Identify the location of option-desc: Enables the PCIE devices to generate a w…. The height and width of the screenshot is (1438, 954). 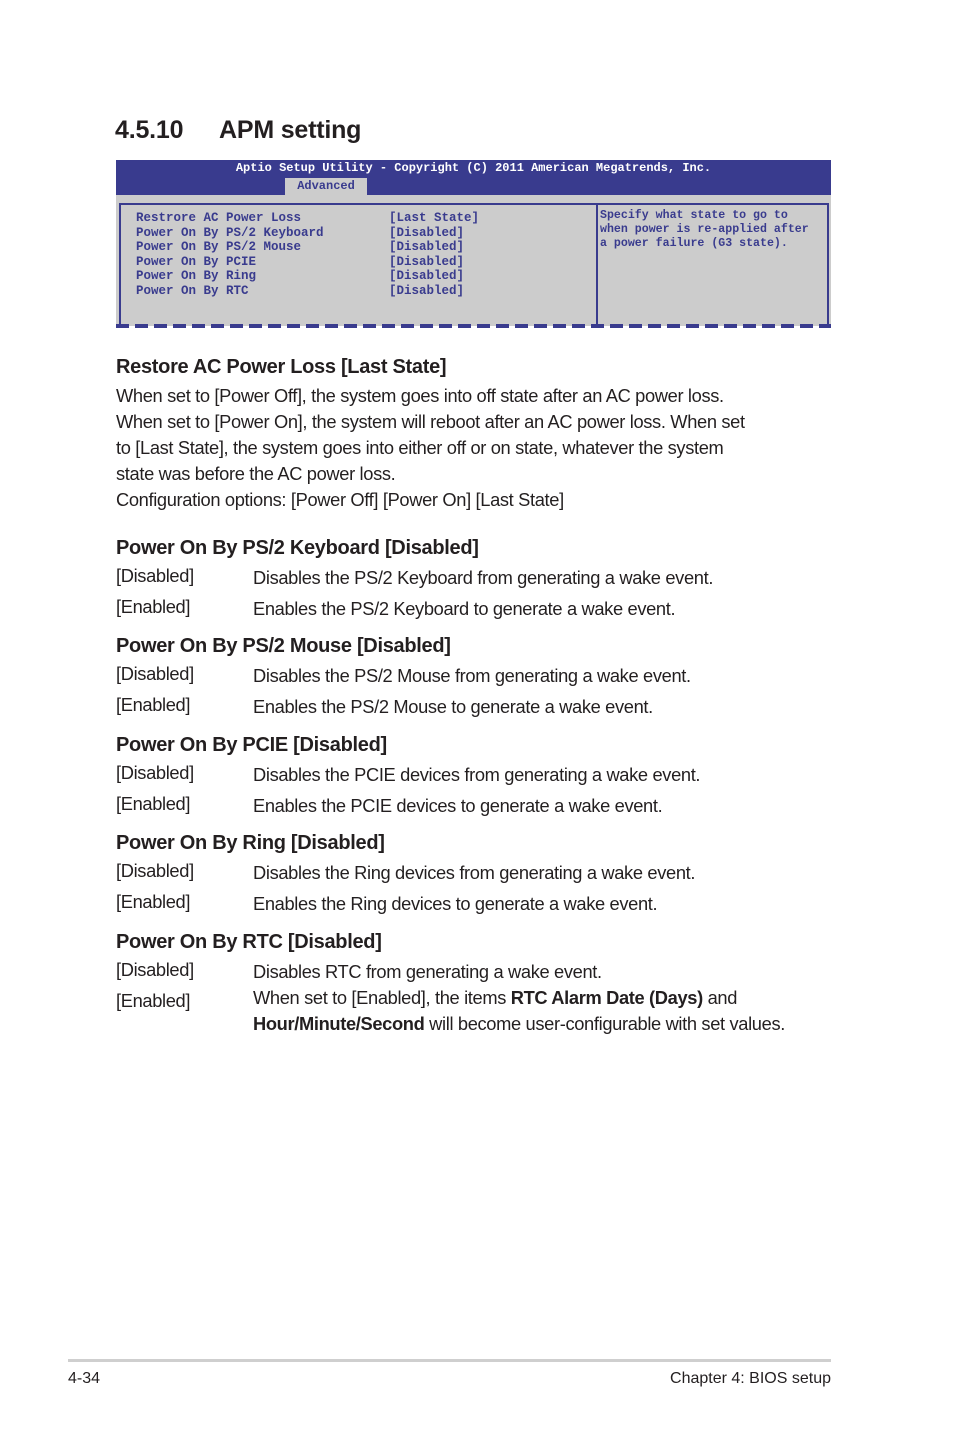
(458, 805).